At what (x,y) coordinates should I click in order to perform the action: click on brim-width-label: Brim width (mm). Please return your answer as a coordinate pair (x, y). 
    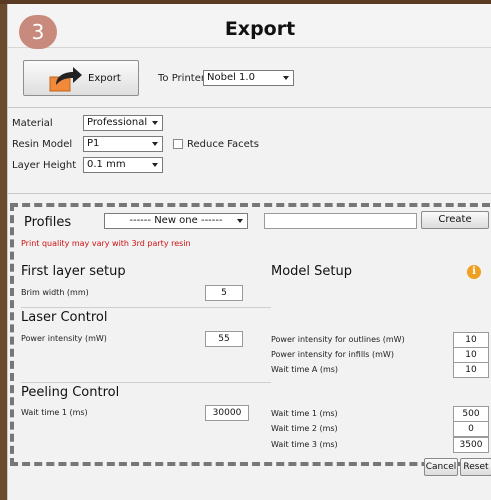
    Looking at the image, I should click on (55, 292).